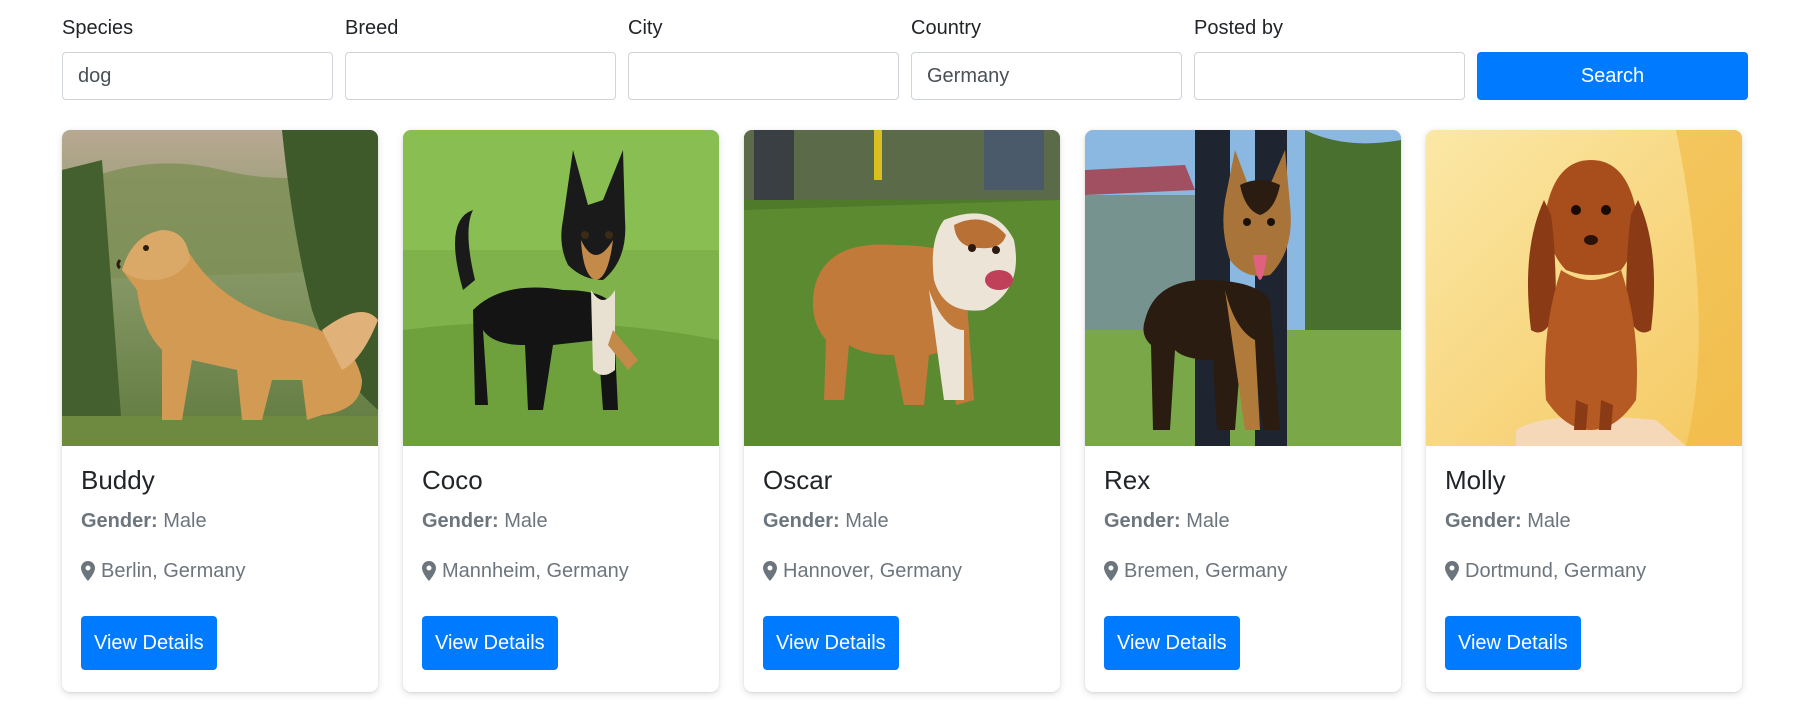 The image size is (1804, 706). Describe the element at coordinates (98, 28) in the screenshot. I see `species-label: Species` at that location.